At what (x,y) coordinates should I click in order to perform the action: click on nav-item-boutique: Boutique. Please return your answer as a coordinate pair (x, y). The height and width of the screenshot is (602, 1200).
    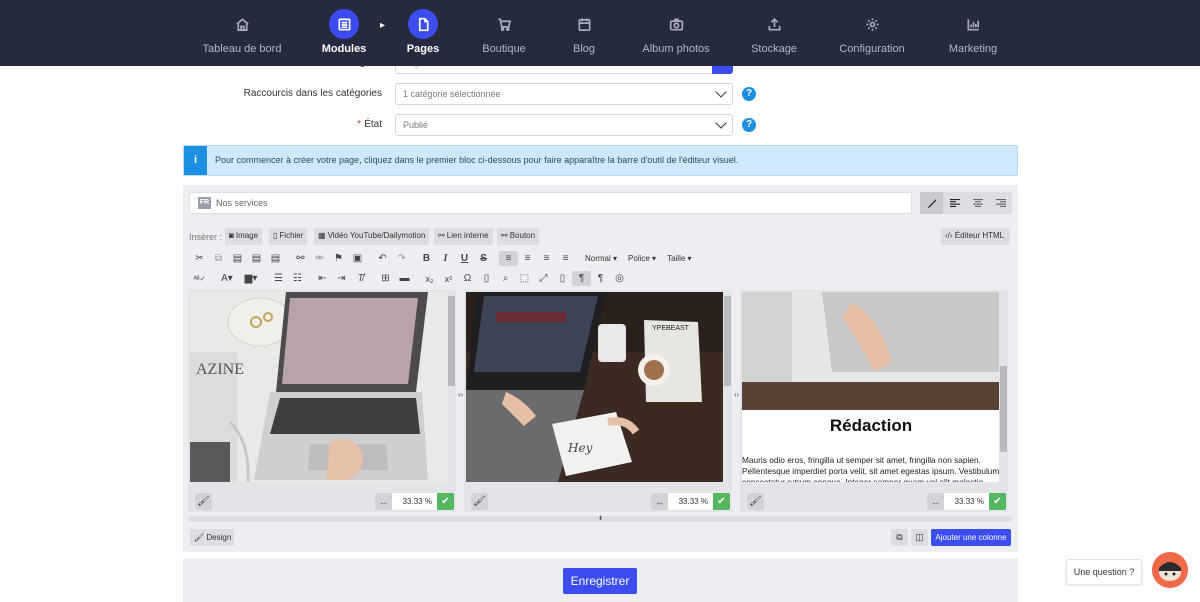
    Looking at the image, I should click on (504, 33).